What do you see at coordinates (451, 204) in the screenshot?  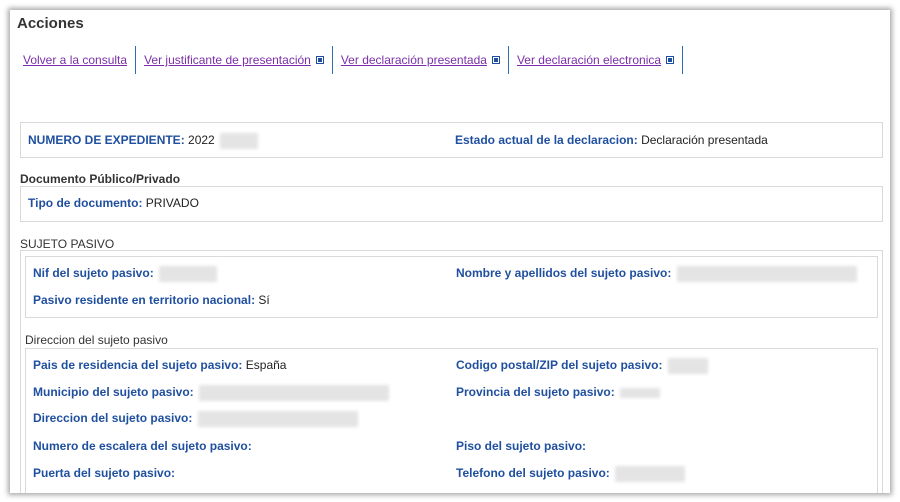 I see `documento-box: Tipo de documento: PRIVADO` at bounding box center [451, 204].